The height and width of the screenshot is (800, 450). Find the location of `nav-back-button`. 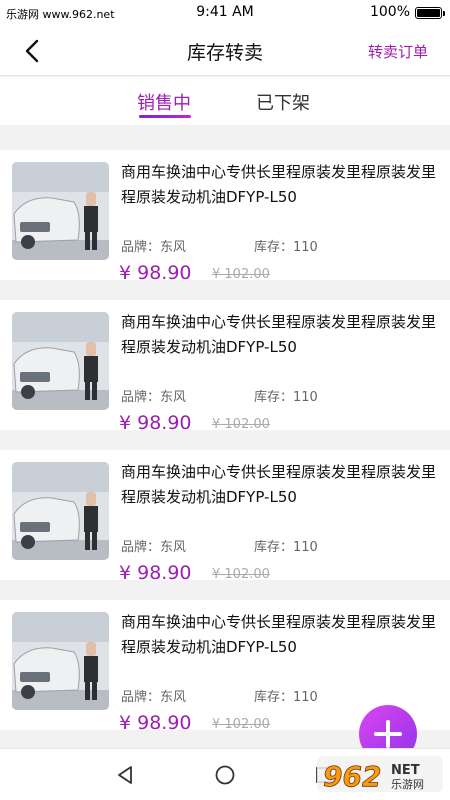

nav-back-button is located at coordinates (125, 775).